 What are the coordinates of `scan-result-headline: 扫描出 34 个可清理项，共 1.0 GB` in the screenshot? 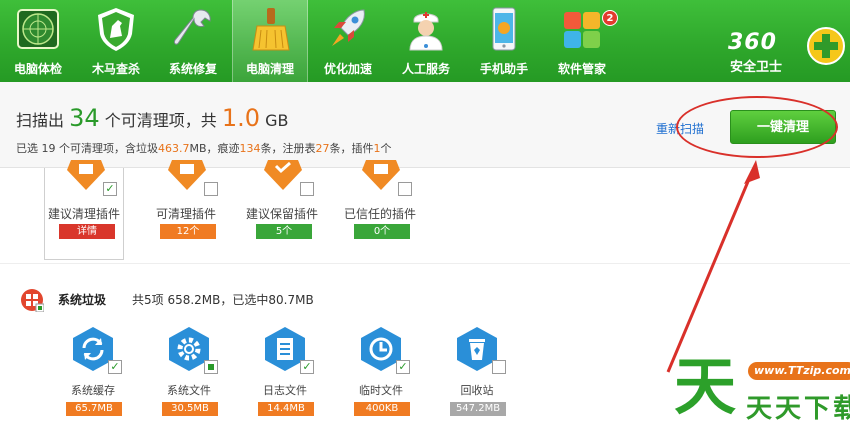 It's located at (152, 118).